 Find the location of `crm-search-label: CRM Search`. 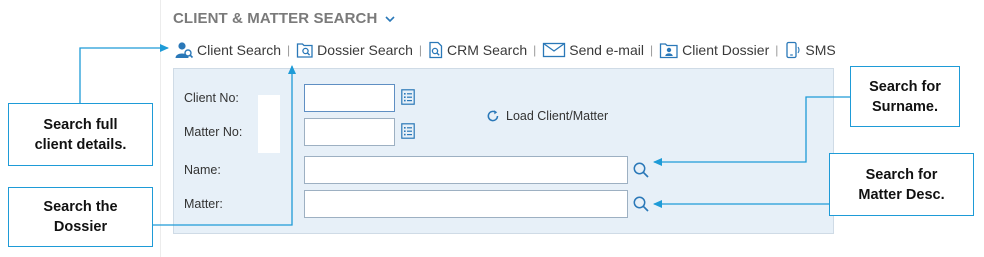

crm-search-label: CRM Search is located at coordinates (487, 50).